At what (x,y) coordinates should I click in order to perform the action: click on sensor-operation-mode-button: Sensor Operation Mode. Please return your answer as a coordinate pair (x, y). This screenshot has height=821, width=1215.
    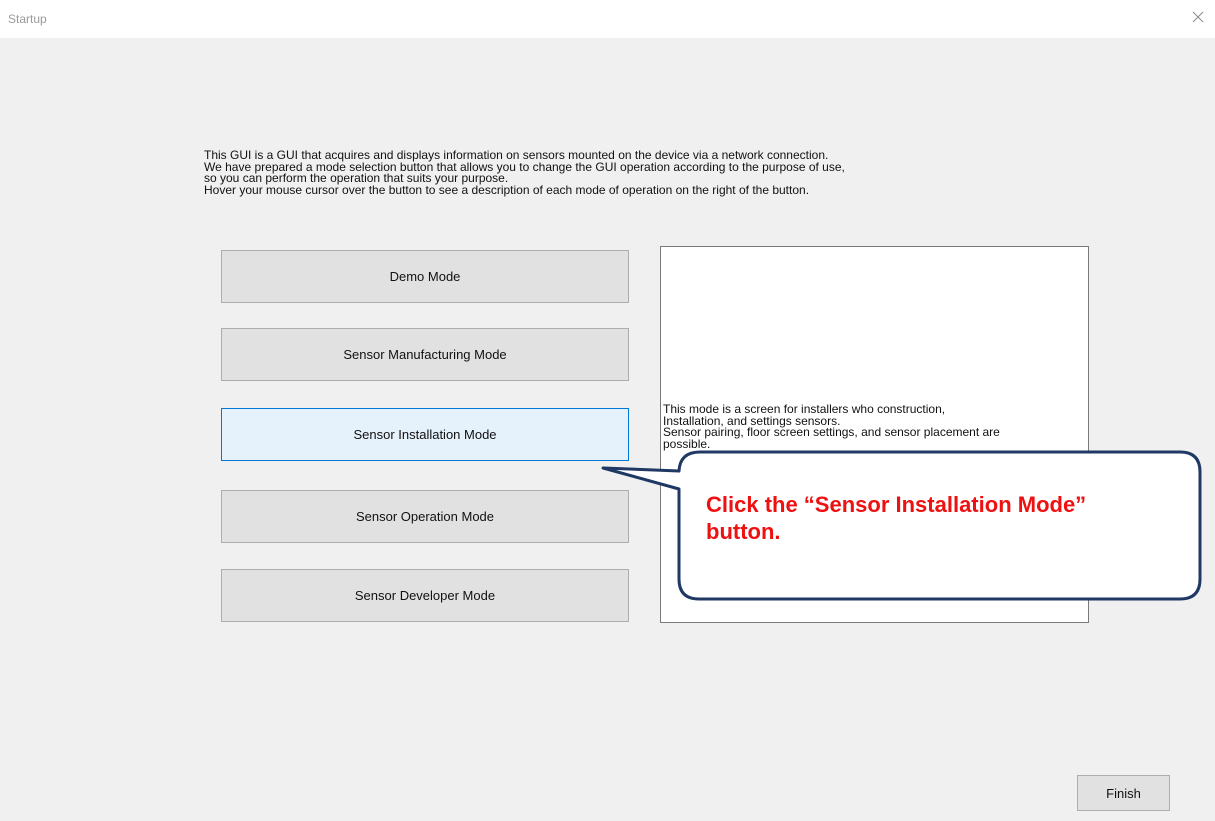
    Looking at the image, I should click on (425, 516).